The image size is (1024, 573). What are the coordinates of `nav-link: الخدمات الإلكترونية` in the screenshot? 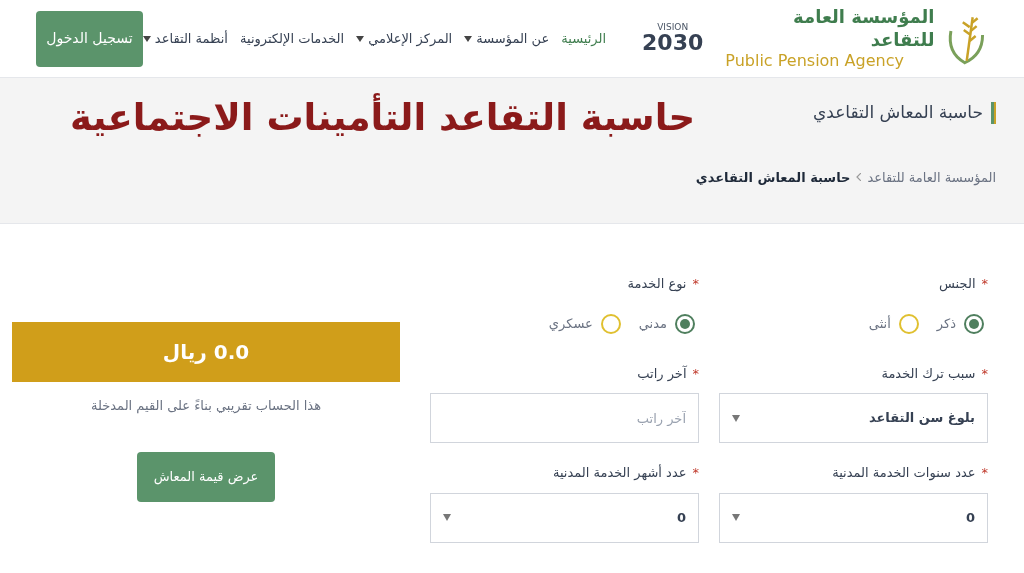 It's located at (292, 38).